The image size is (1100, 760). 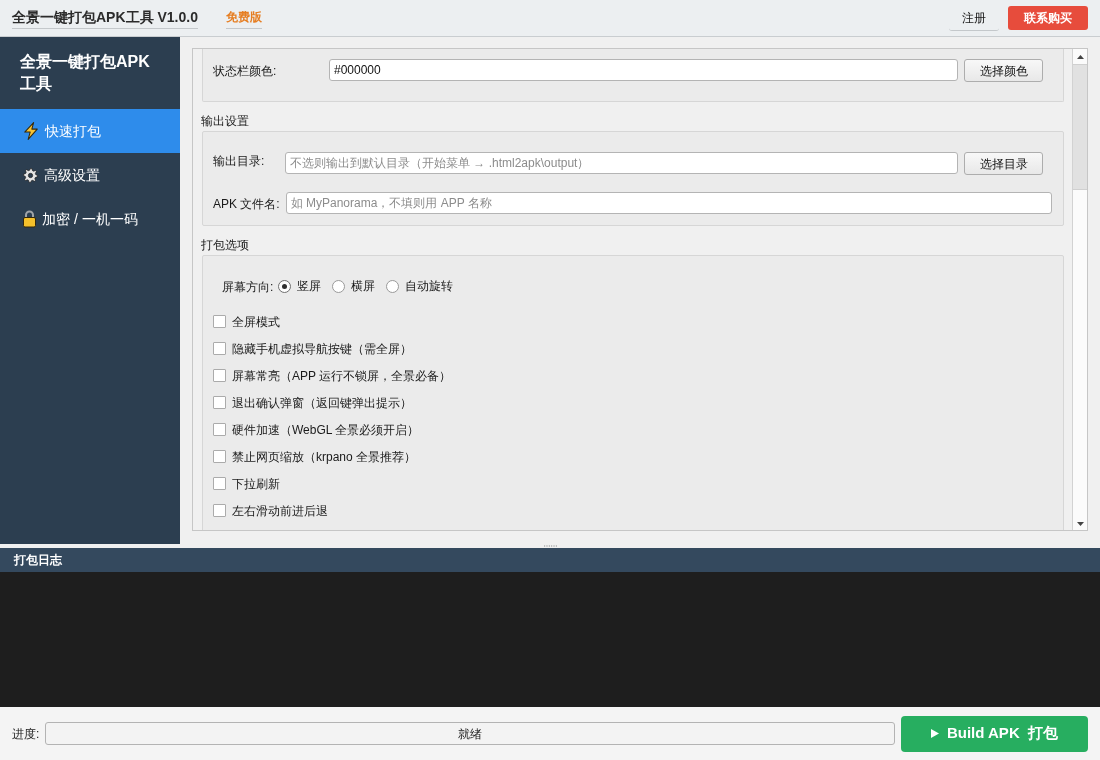 What do you see at coordinates (239, 161) in the screenshot?
I see `field-label: 输出目录:` at bounding box center [239, 161].